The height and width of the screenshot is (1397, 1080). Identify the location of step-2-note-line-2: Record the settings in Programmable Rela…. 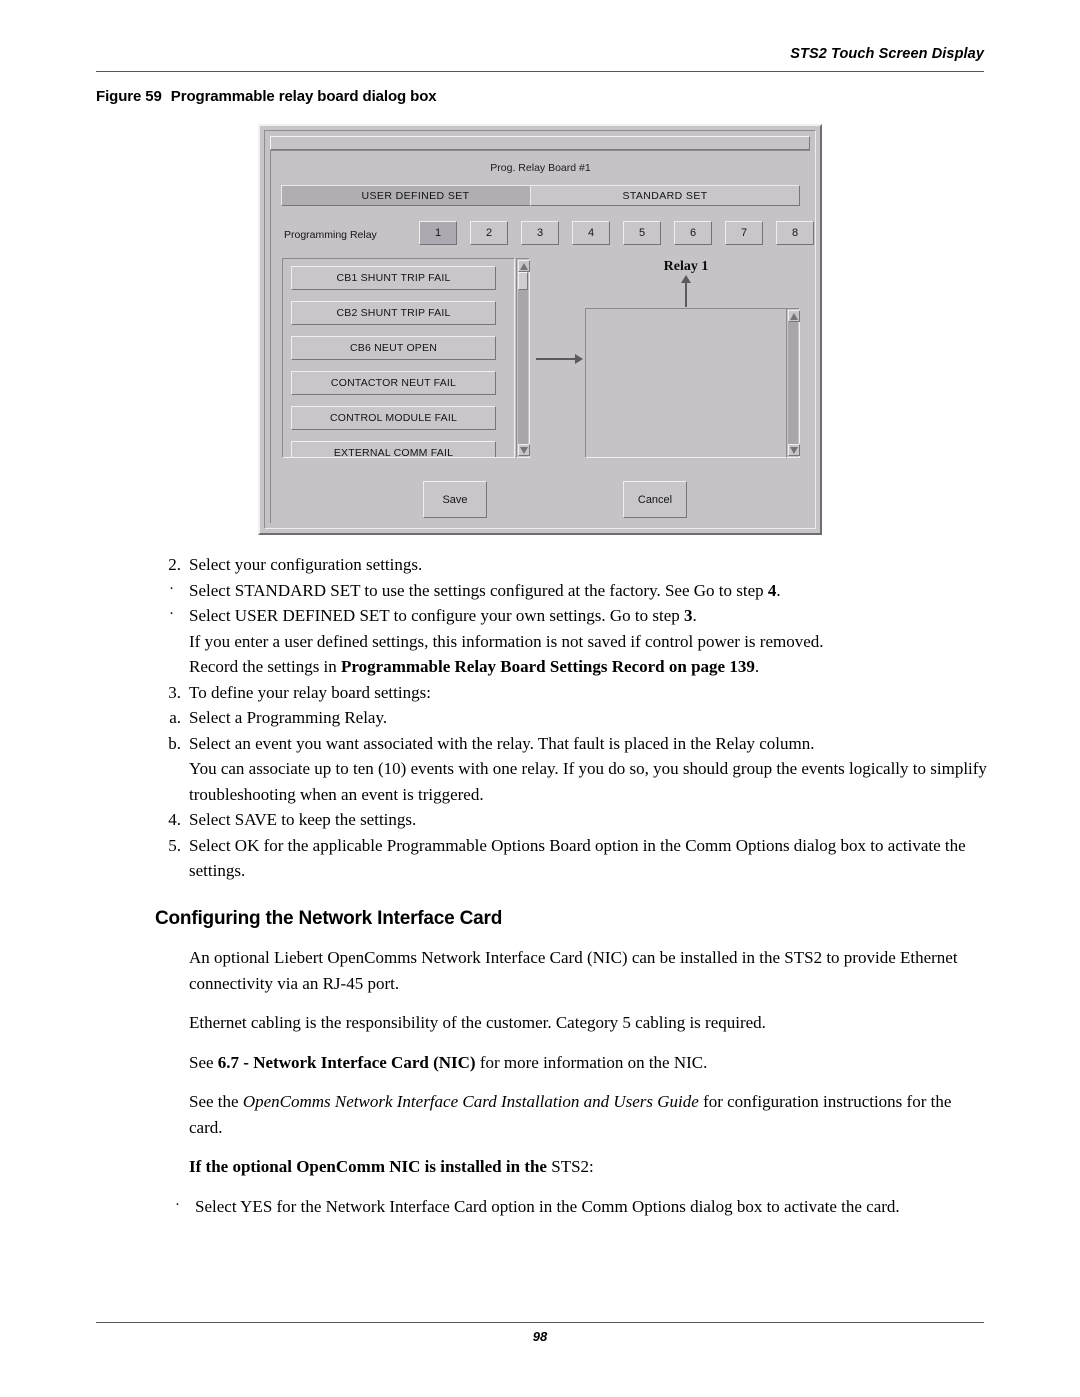
(571, 667).